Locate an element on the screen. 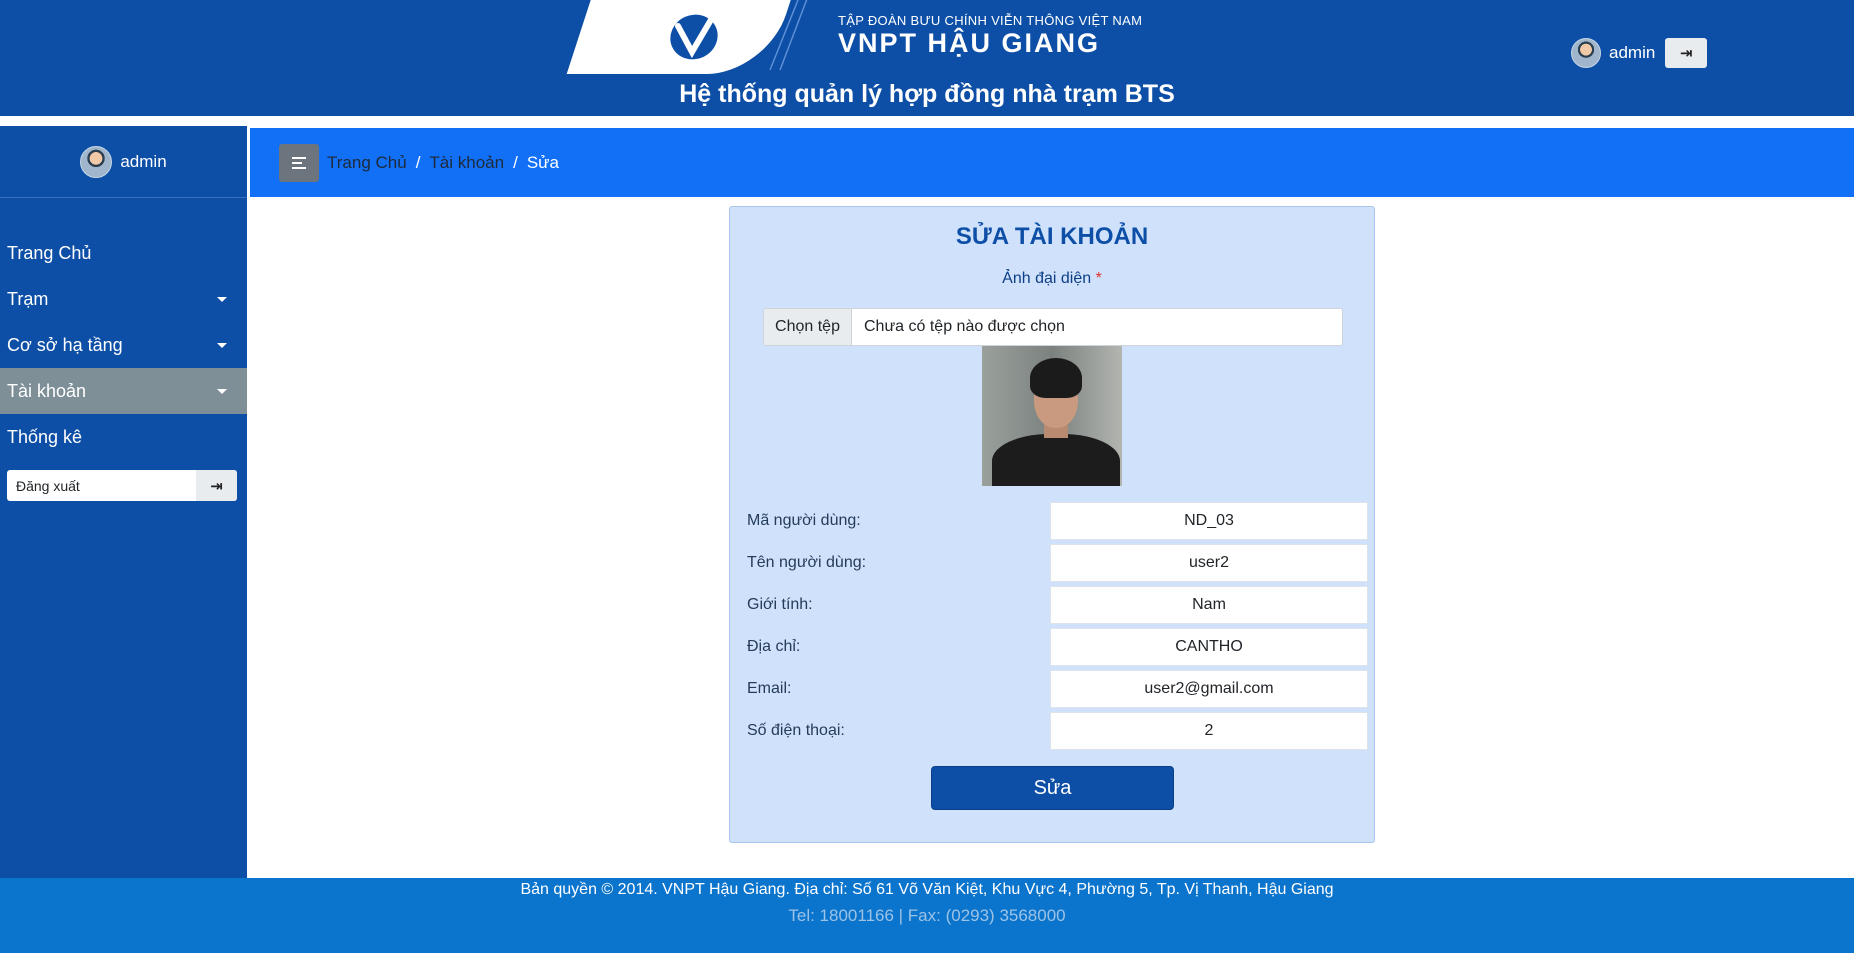 The width and height of the screenshot is (1854, 957). field-label: Địa chỉ: is located at coordinates (774, 646).